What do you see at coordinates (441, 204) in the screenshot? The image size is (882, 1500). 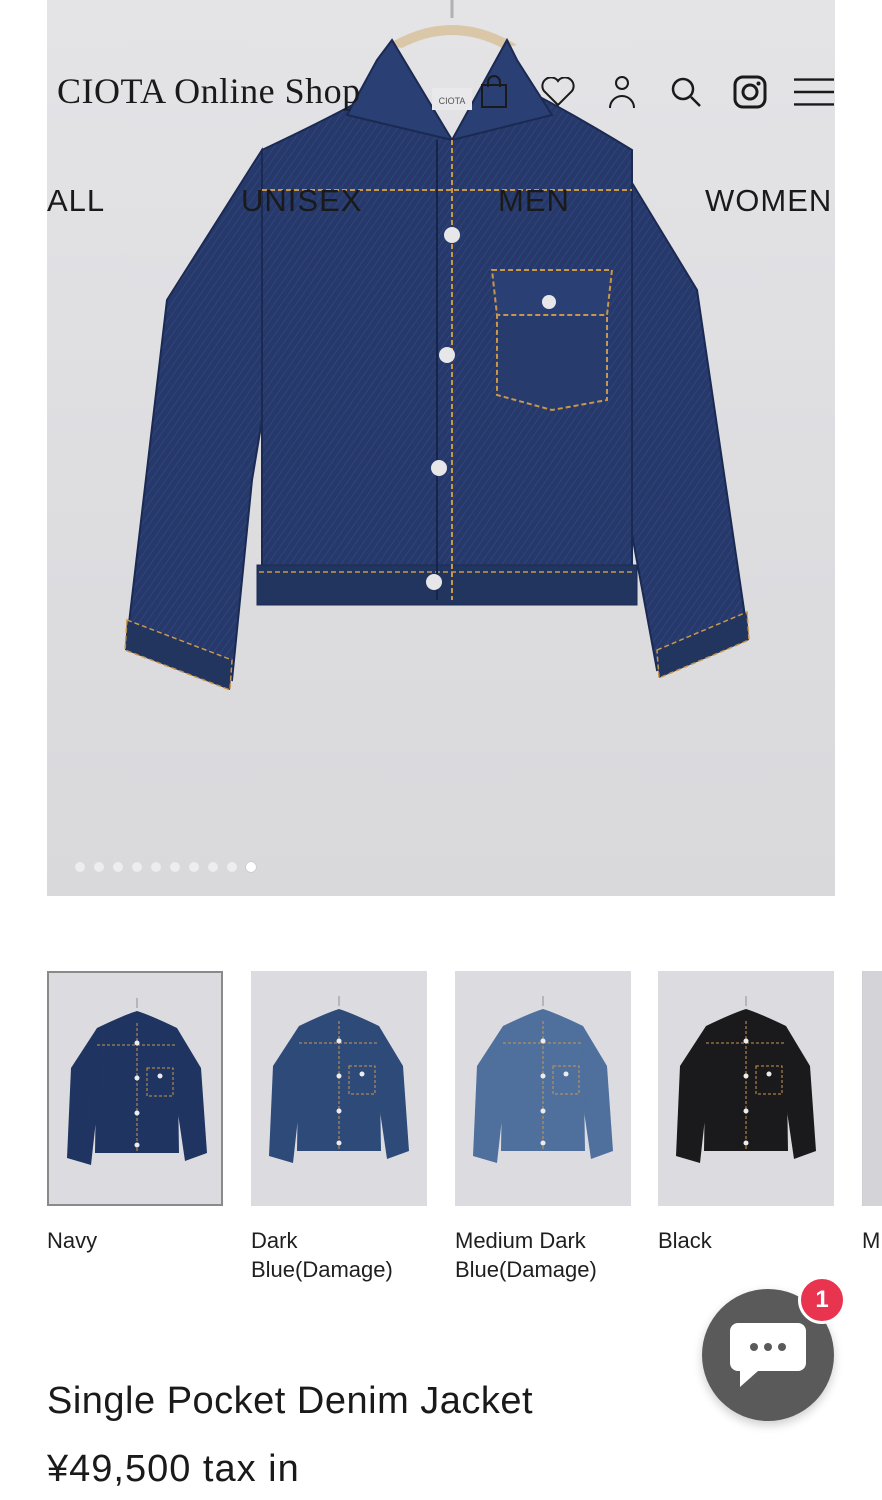 I see `category-nav: ALL UNISEX MEN WOMEN` at bounding box center [441, 204].